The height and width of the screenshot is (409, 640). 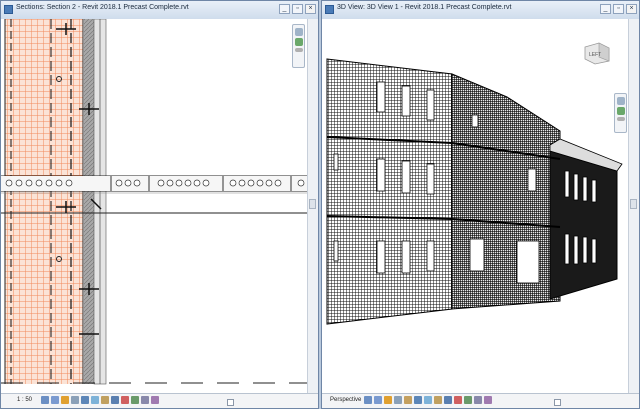 What do you see at coordinates (24, 400) in the screenshot?
I see `view-scale: 1 : 50` at bounding box center [24, 400].